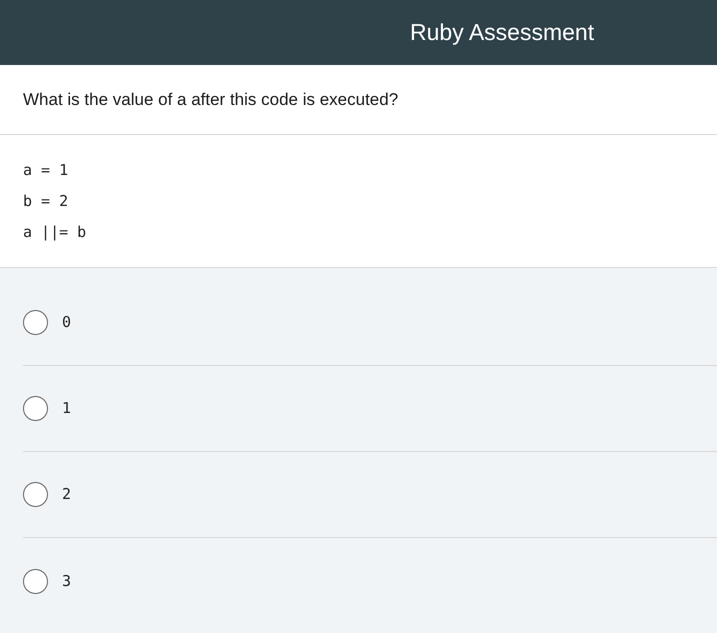 The width and height of the screenshot is (717, 633). Describe the element at coordinates (45, 170) in the screenshot. I see `code-line: a = 1` at that location.